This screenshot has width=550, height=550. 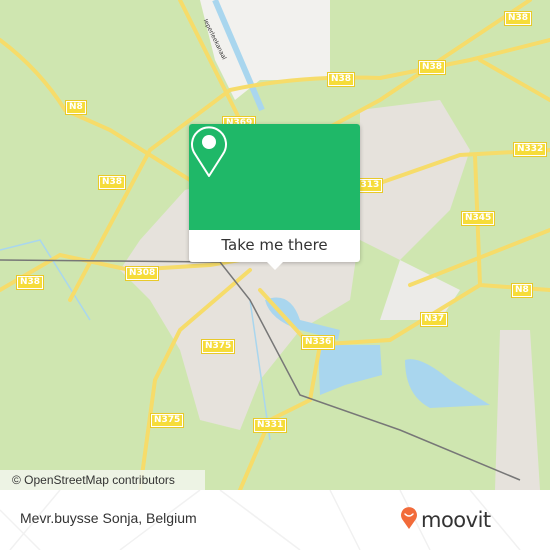 I want to click on road-label-n332: N332, so click(x=530, y=149).